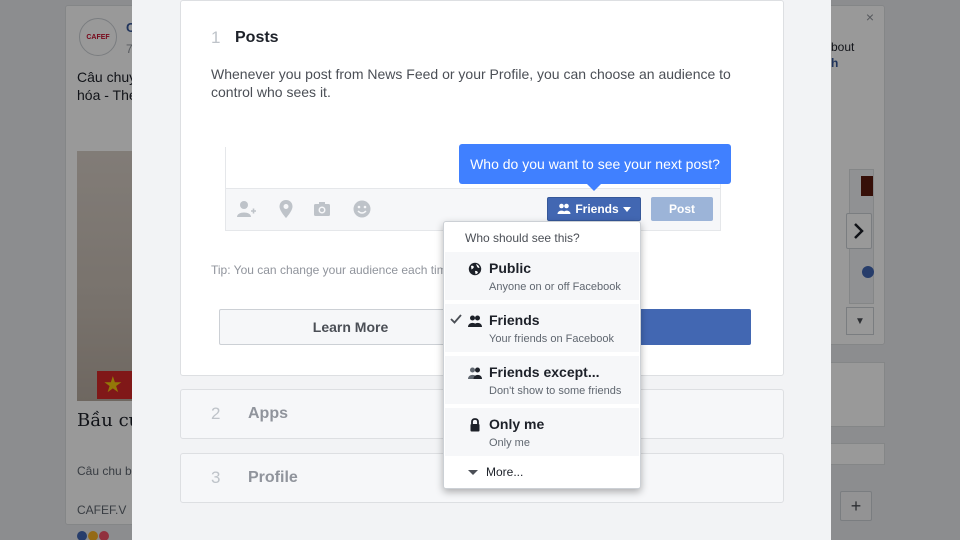 The image size is (960, 540). Describe the element at coordinates (595, 167) in the screenshot. I see `audience-tooltip: Who do you want to see your next post?` at that location.